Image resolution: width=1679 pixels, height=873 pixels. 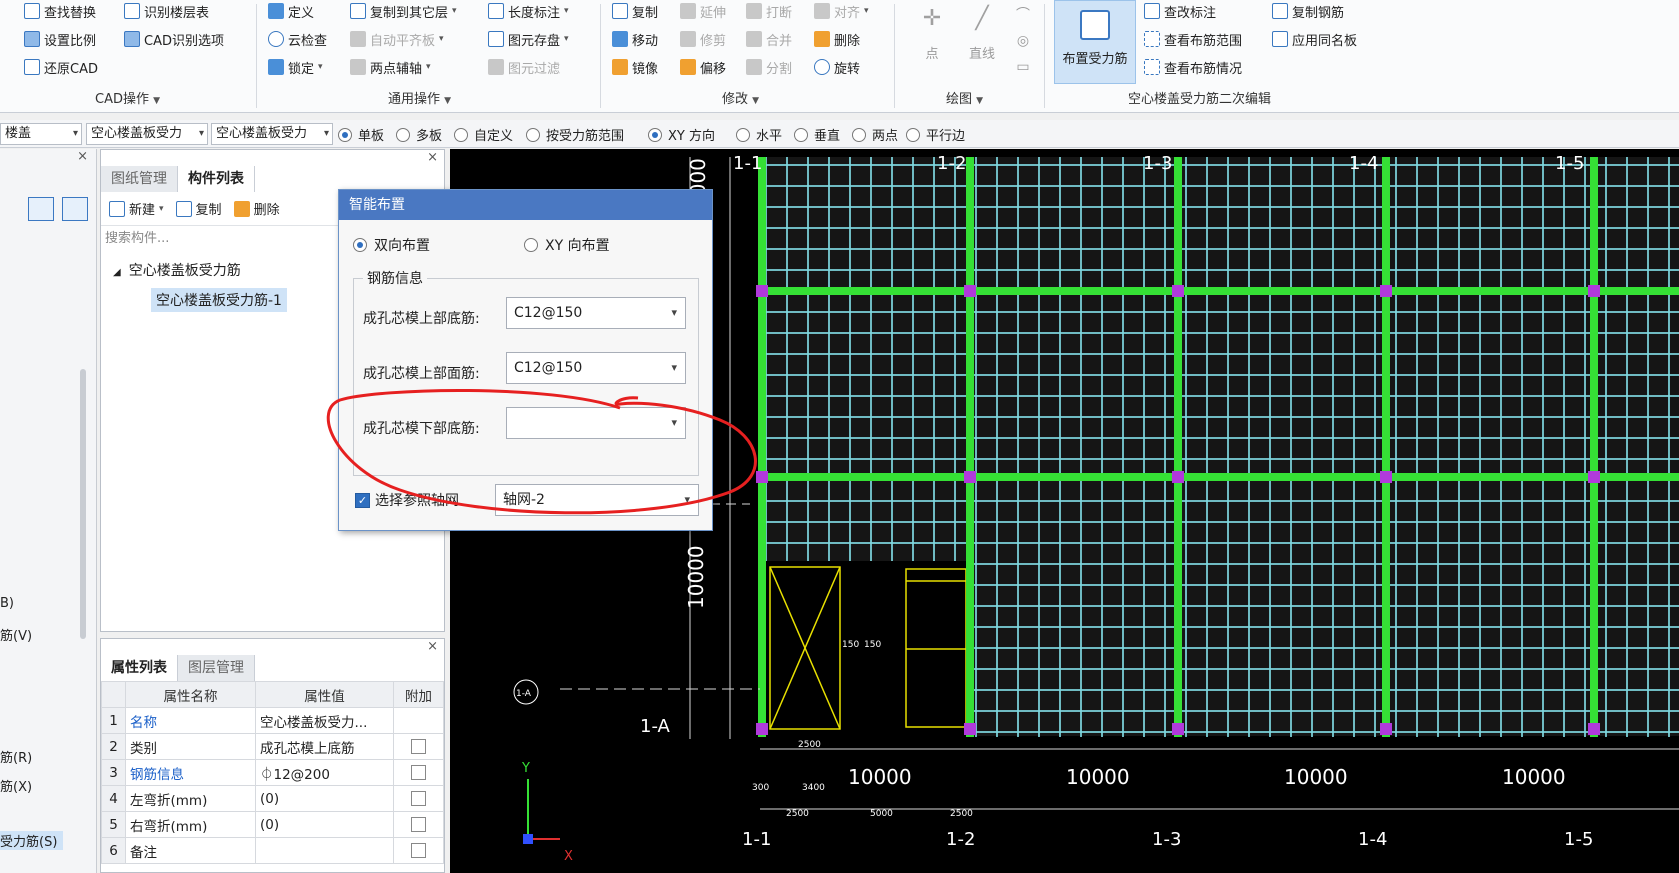 I want to click on table-row: 2 类别 成孔芯模上底筋, so click(x=272, y=746).